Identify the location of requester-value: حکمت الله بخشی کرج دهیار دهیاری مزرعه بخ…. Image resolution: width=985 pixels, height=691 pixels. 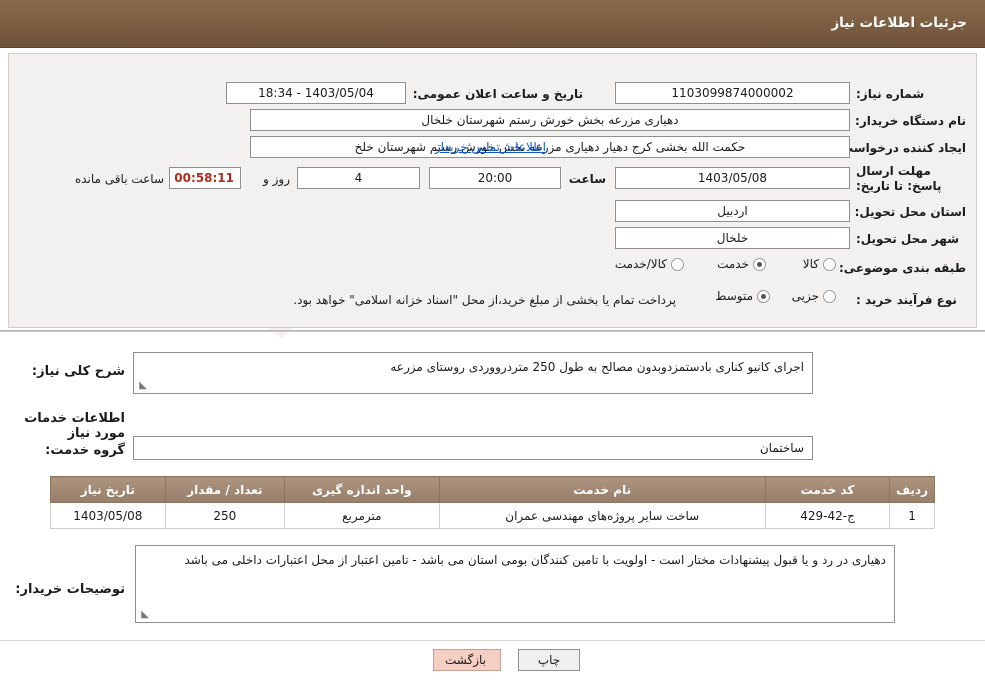
(550, 147).